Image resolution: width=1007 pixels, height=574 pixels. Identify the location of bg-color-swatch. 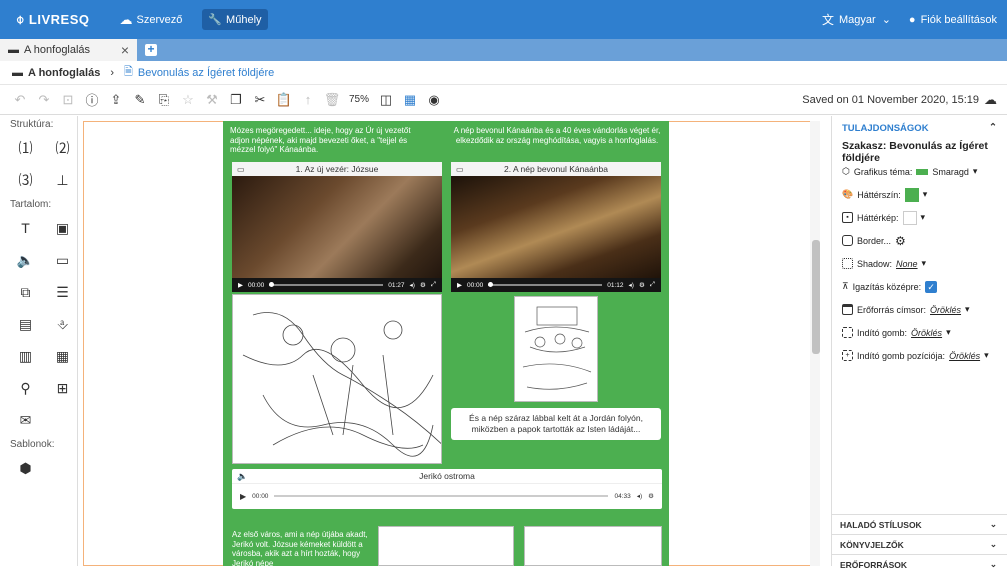
(911, 194).